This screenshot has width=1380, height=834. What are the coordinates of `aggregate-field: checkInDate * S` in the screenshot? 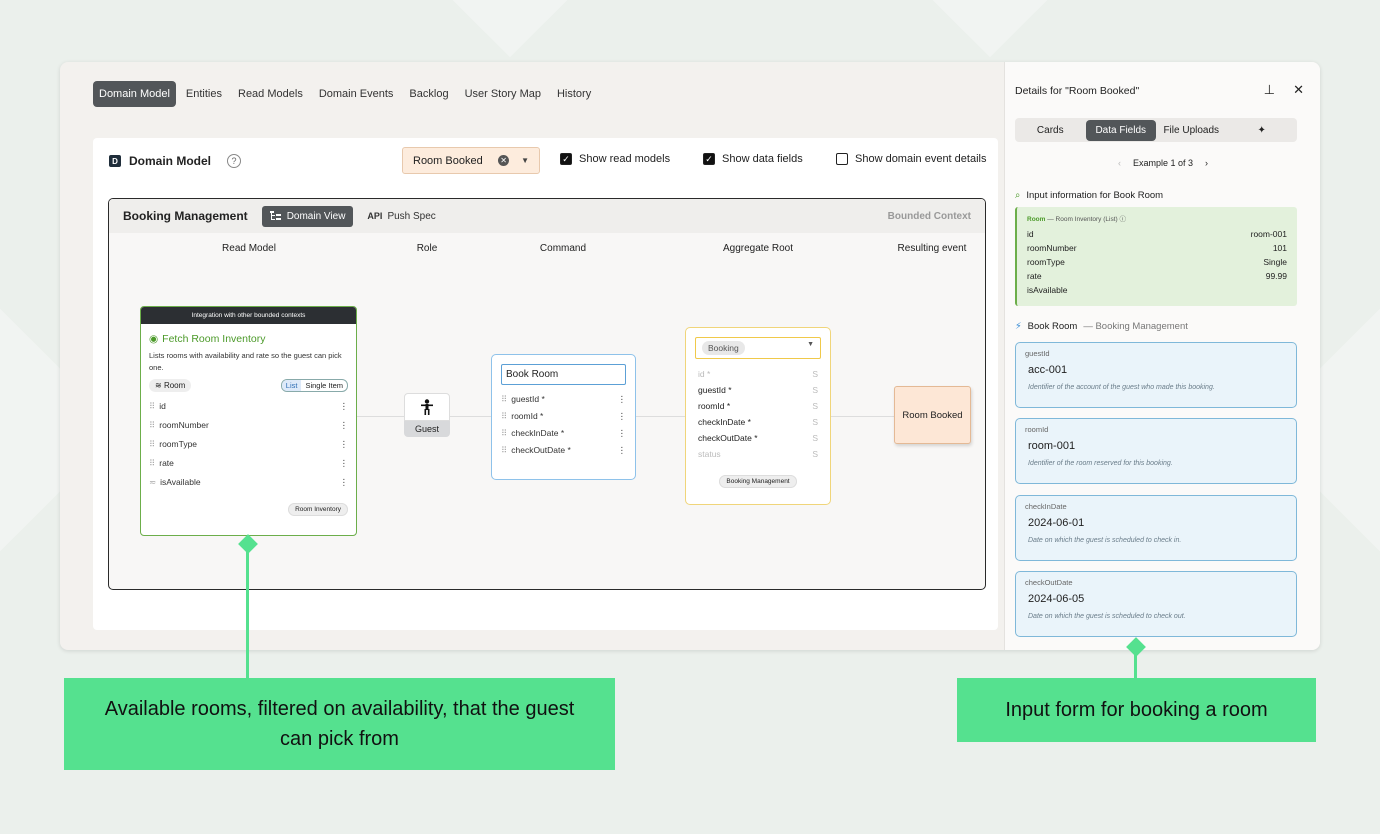 It's located at (758, 422).